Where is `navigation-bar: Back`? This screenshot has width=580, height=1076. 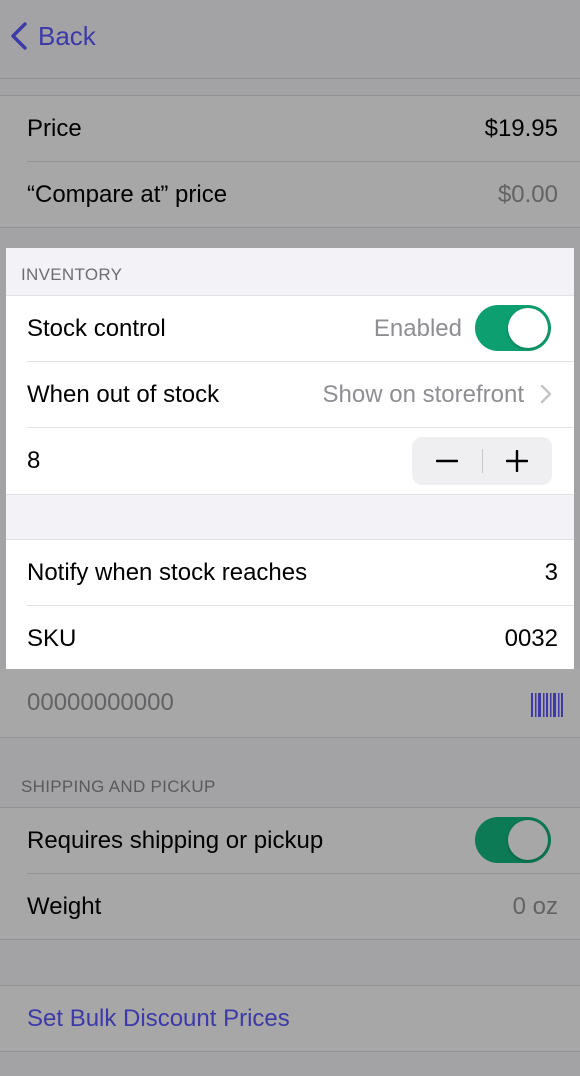
navigation-bar: Back is located at coordinates (290, 39).